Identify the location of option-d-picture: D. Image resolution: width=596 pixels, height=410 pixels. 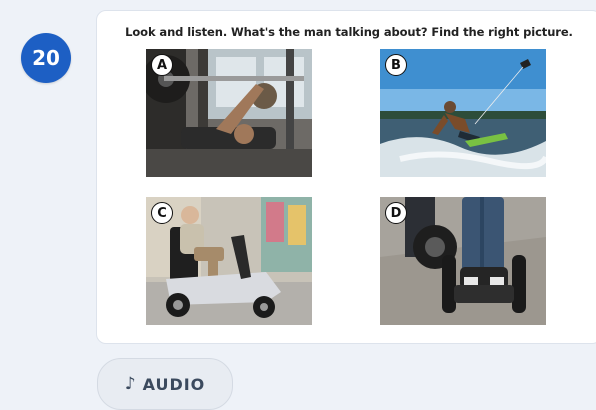
(463, 261).